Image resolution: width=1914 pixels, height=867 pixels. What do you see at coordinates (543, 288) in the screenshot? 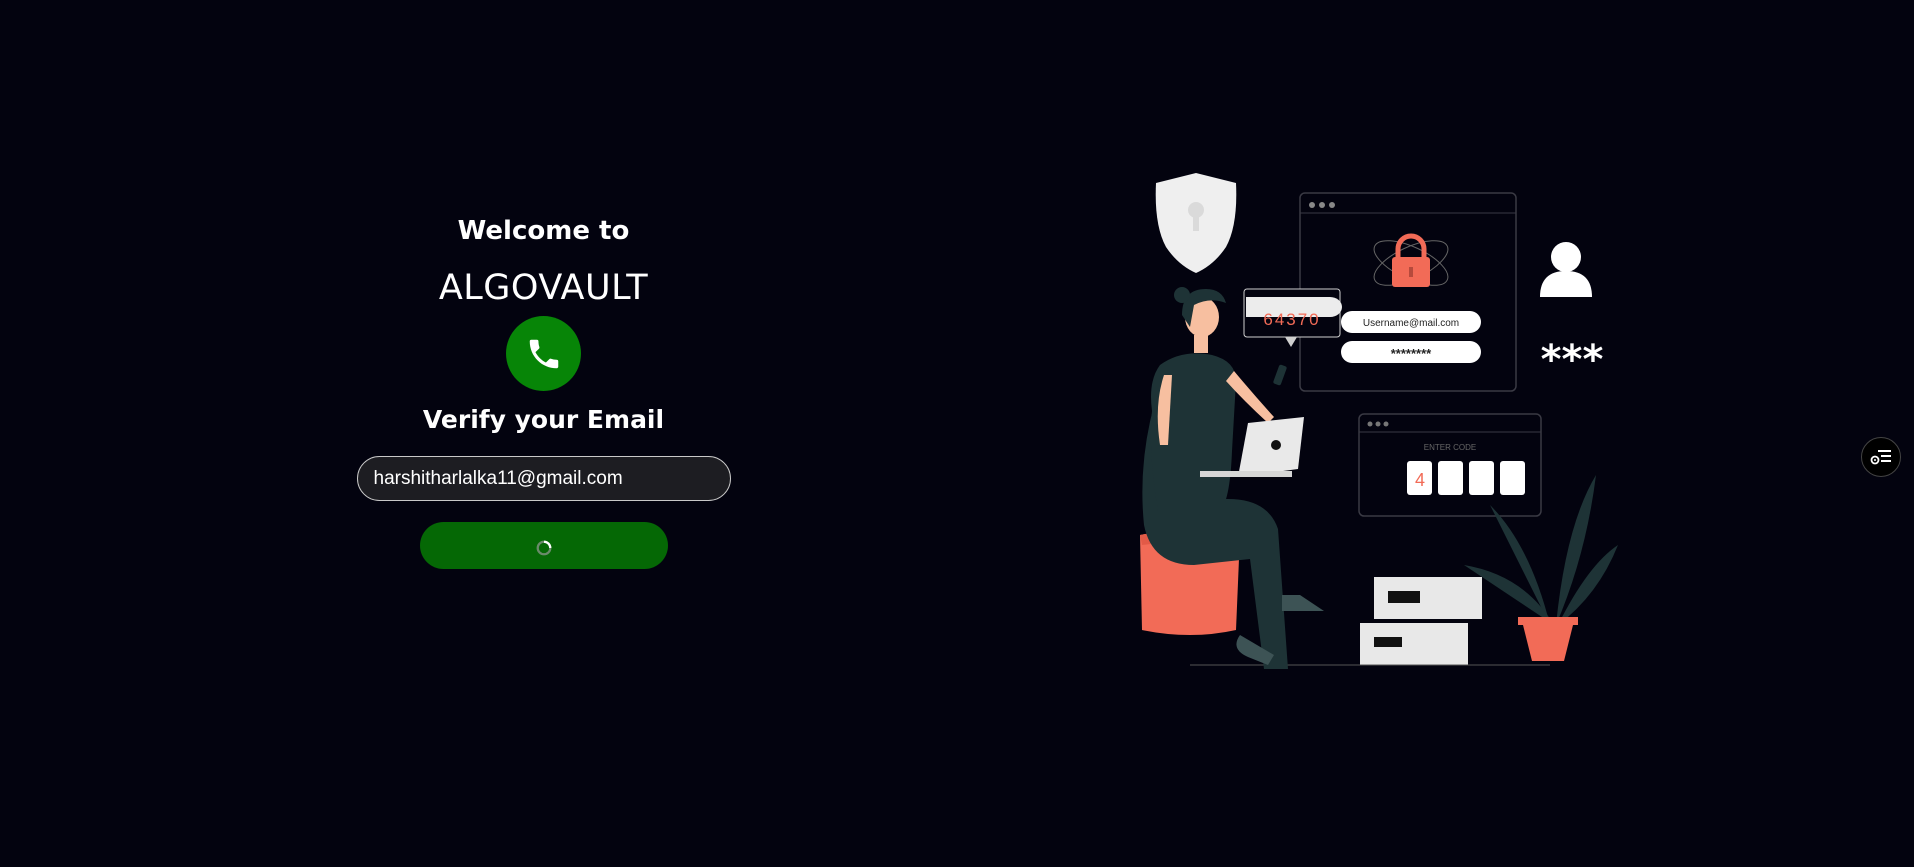
I see `brand-title: ALGOVAULT` at bounding box center [543, 288].